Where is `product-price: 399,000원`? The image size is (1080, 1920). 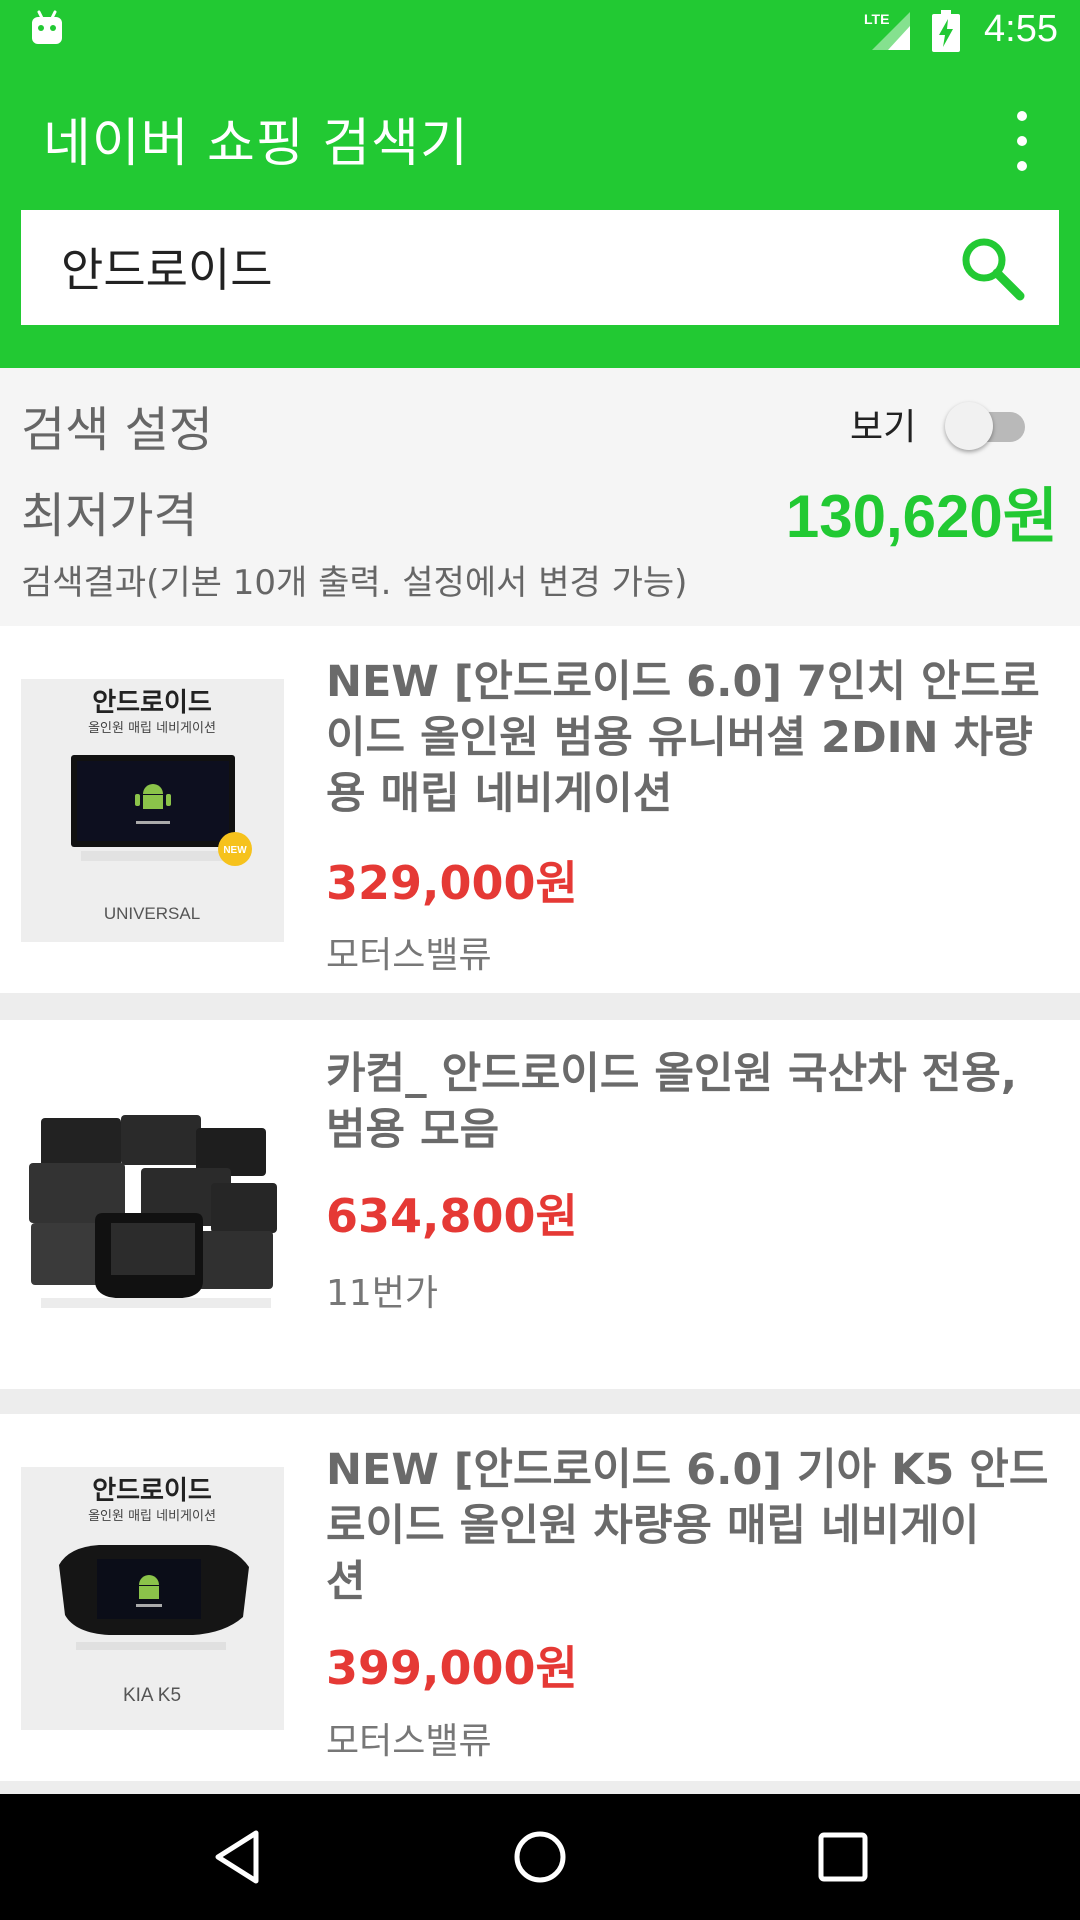 product-price: 399,000원 is located at coordinates (452, 1668).